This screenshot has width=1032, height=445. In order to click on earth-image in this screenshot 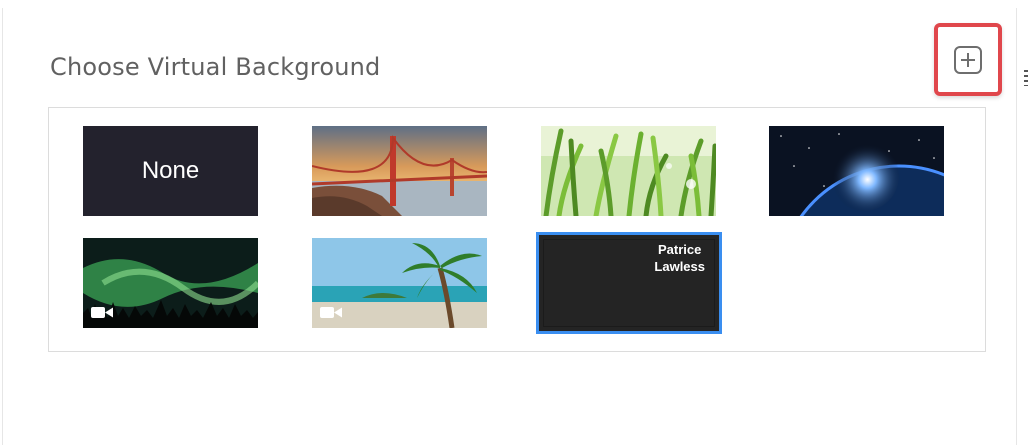, I will do `click(856, 171)`.